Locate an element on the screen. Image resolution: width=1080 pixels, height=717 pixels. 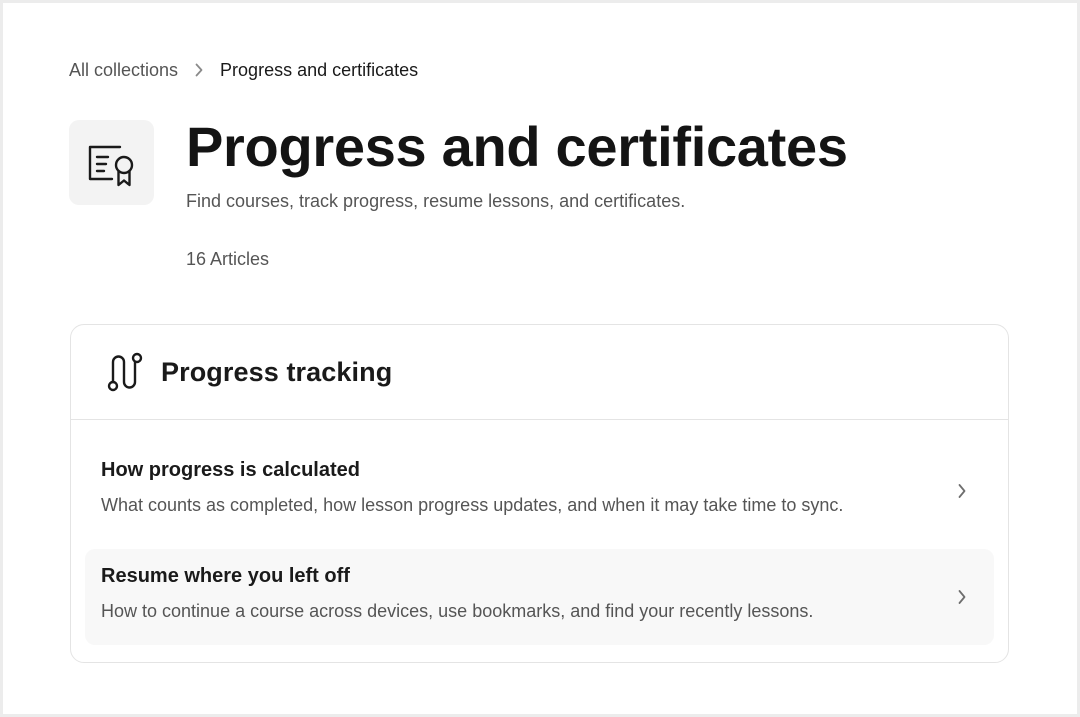
article-title: Resume where you left off is located at coordinates (225, 576).